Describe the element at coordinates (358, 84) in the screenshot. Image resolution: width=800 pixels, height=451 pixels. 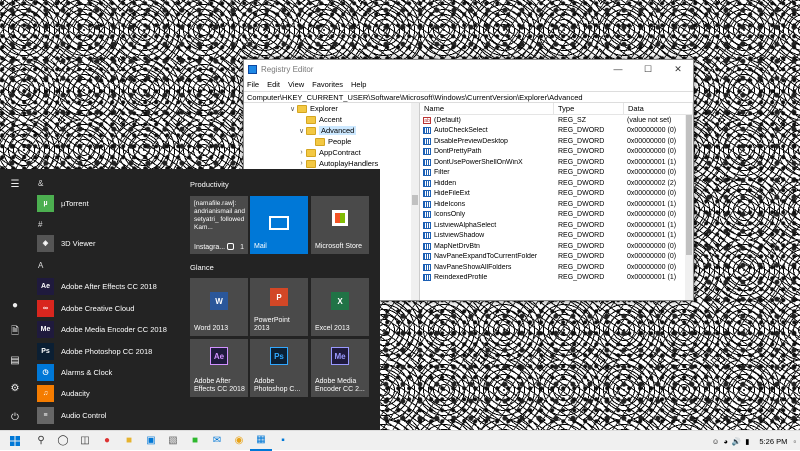
I see `menu-help: Help` at that location.